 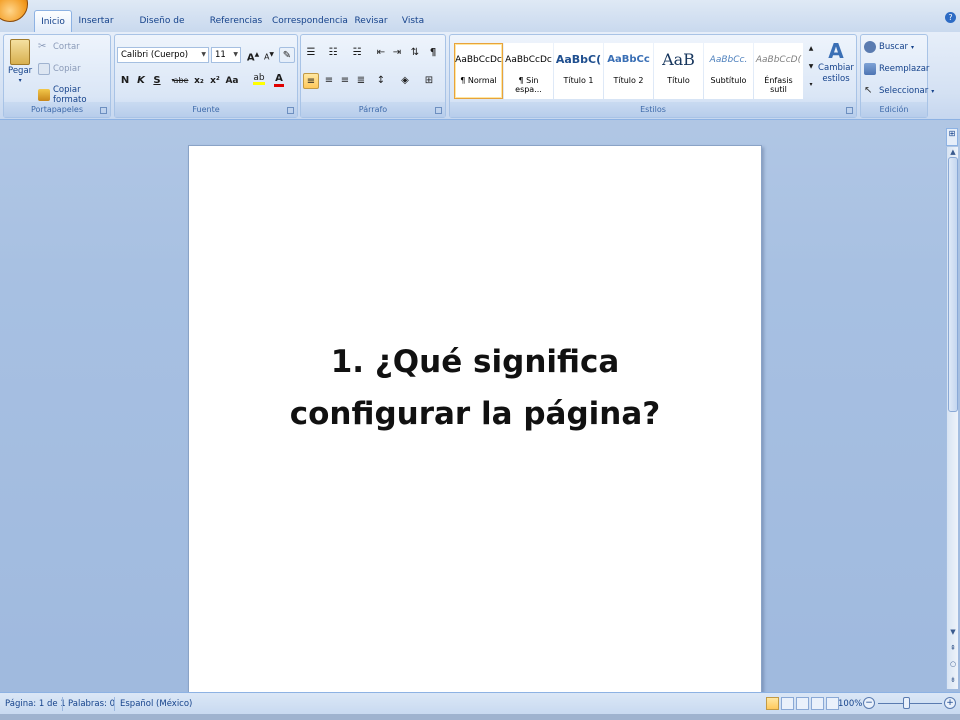 What do you see at coordinates (14, 11) in the screenshot?
I see `office-button` at bounding box center [14, 11].